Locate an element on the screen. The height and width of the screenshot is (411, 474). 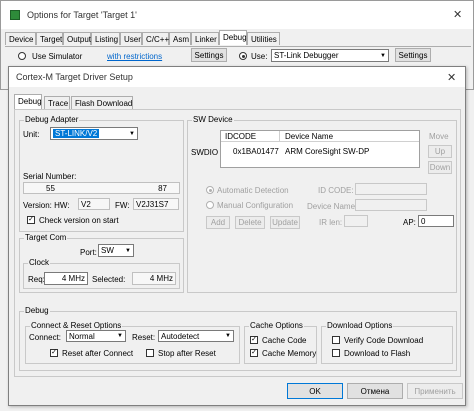
tab-trace: Trace is located at coordinates (57, 102).